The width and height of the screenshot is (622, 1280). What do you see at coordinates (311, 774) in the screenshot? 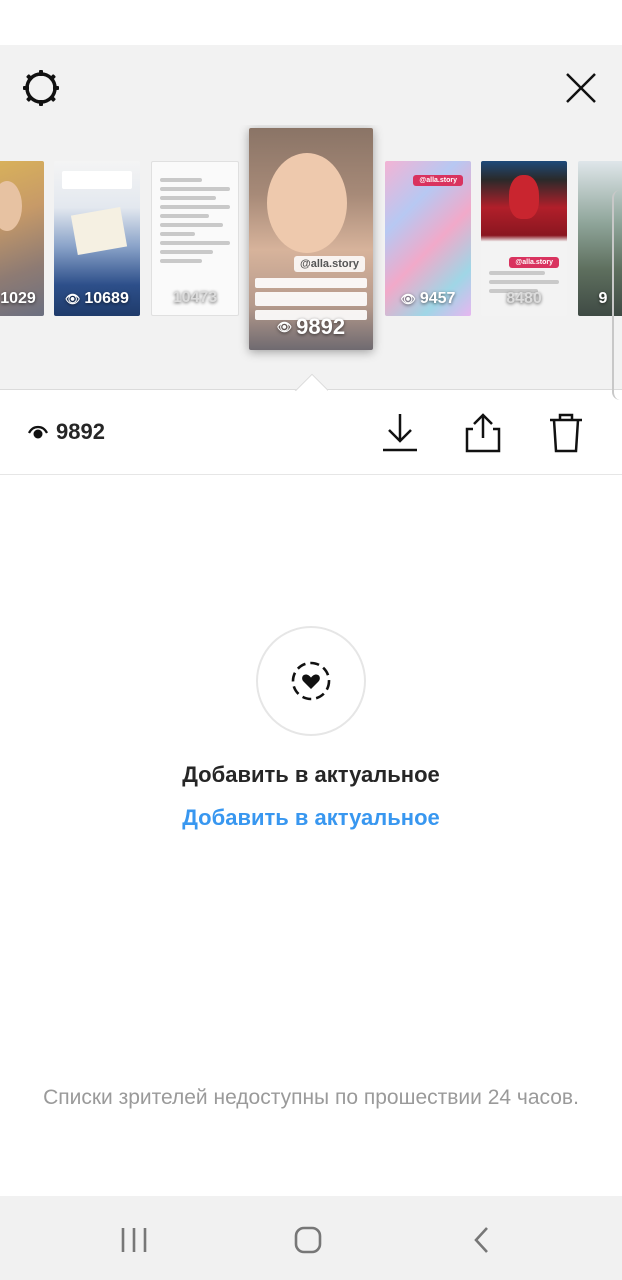
I see `highlight-title: Добавить в актуальное` at bounding box center [311, 774].